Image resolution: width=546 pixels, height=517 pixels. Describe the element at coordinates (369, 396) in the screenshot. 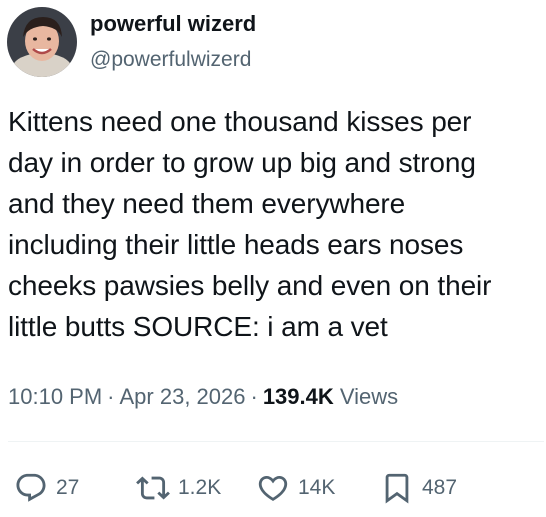

I see `views-label: Views` at that location.